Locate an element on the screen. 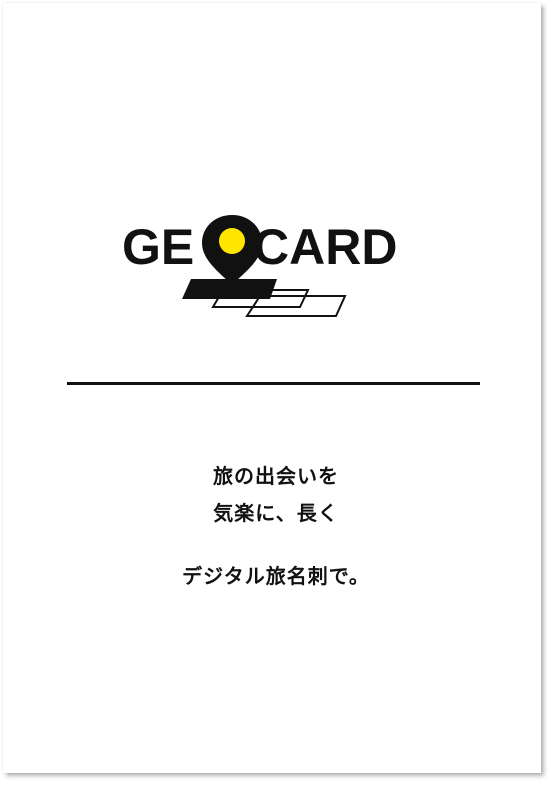 The width and height of the screenshot is (552, 787). logo-text-ge: GE is located at coordinates (158, 247).